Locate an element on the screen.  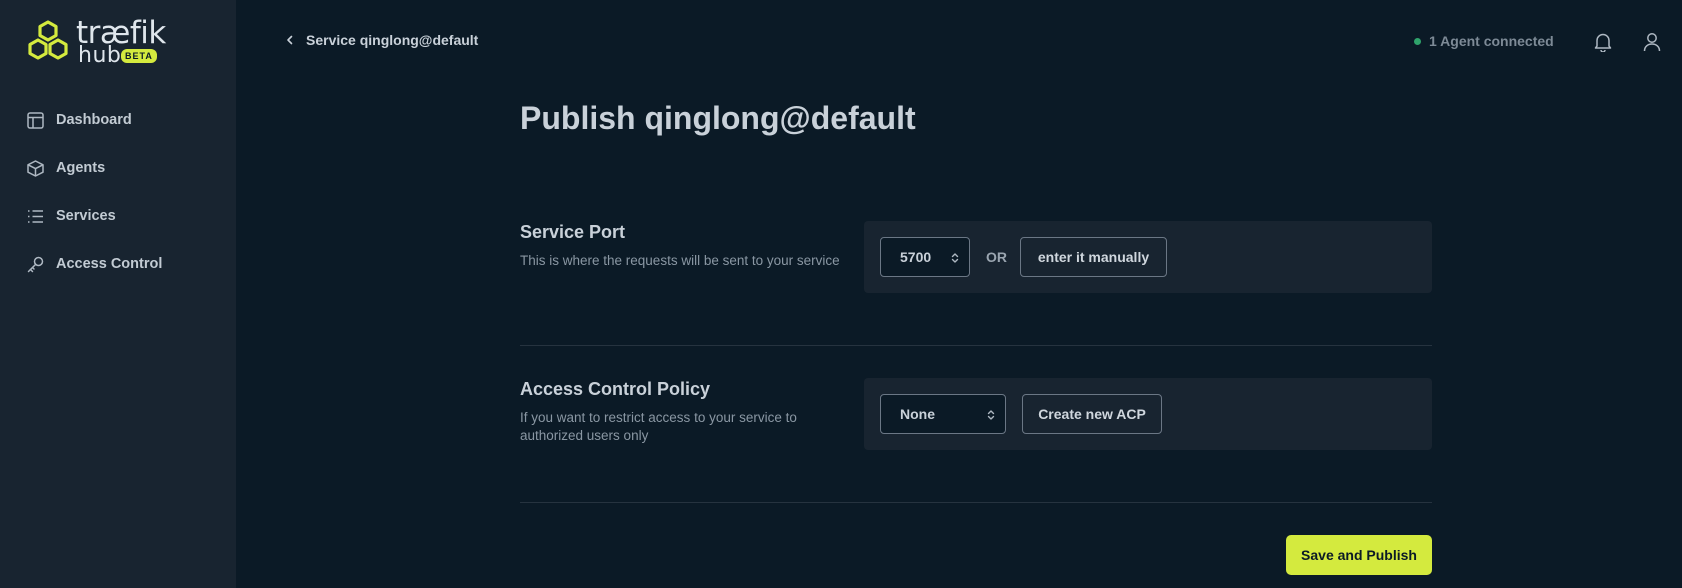
port-select: 5700 is located at coordinates (925, 257).